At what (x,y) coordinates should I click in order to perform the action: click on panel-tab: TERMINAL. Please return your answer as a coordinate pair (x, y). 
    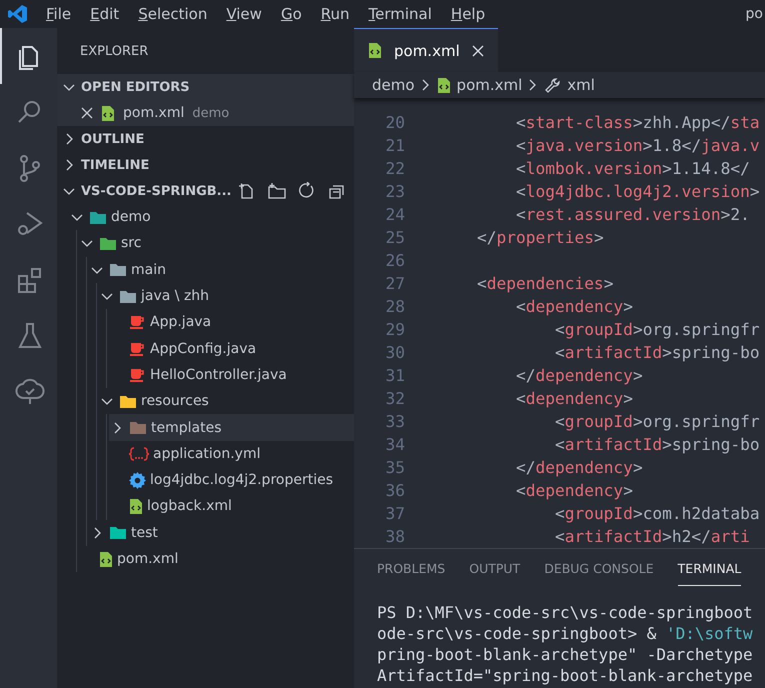
    Looking at the image, I should click on (710, 573).